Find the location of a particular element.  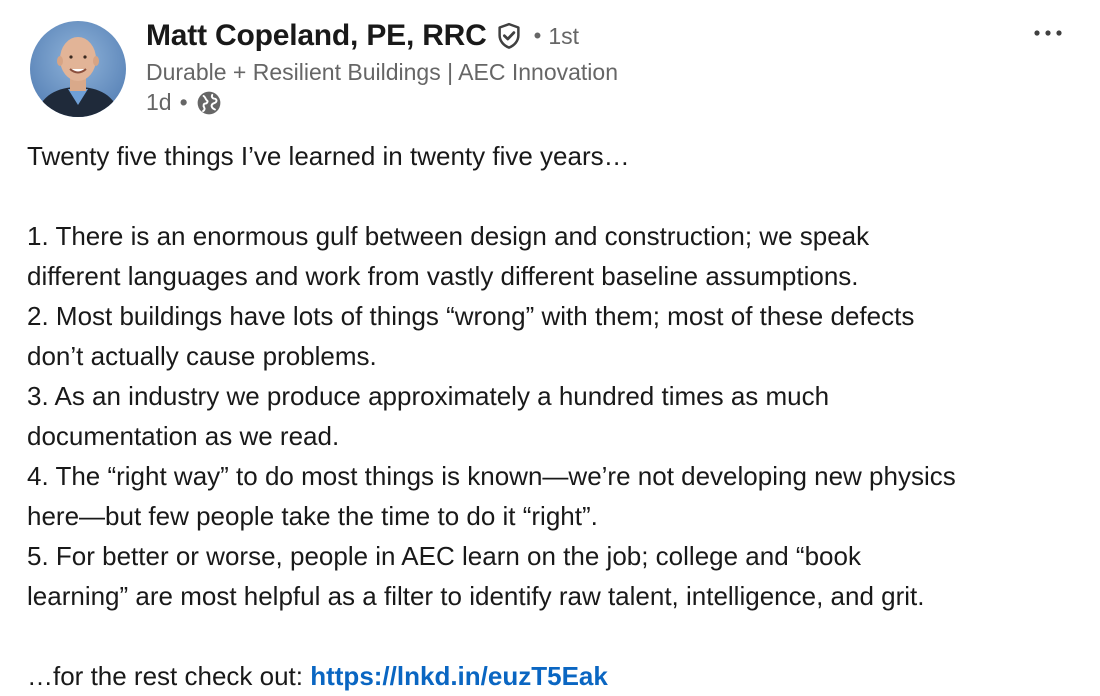

author-name: Matt Copeland, PE, RRC is located at coordinates (316, 36).